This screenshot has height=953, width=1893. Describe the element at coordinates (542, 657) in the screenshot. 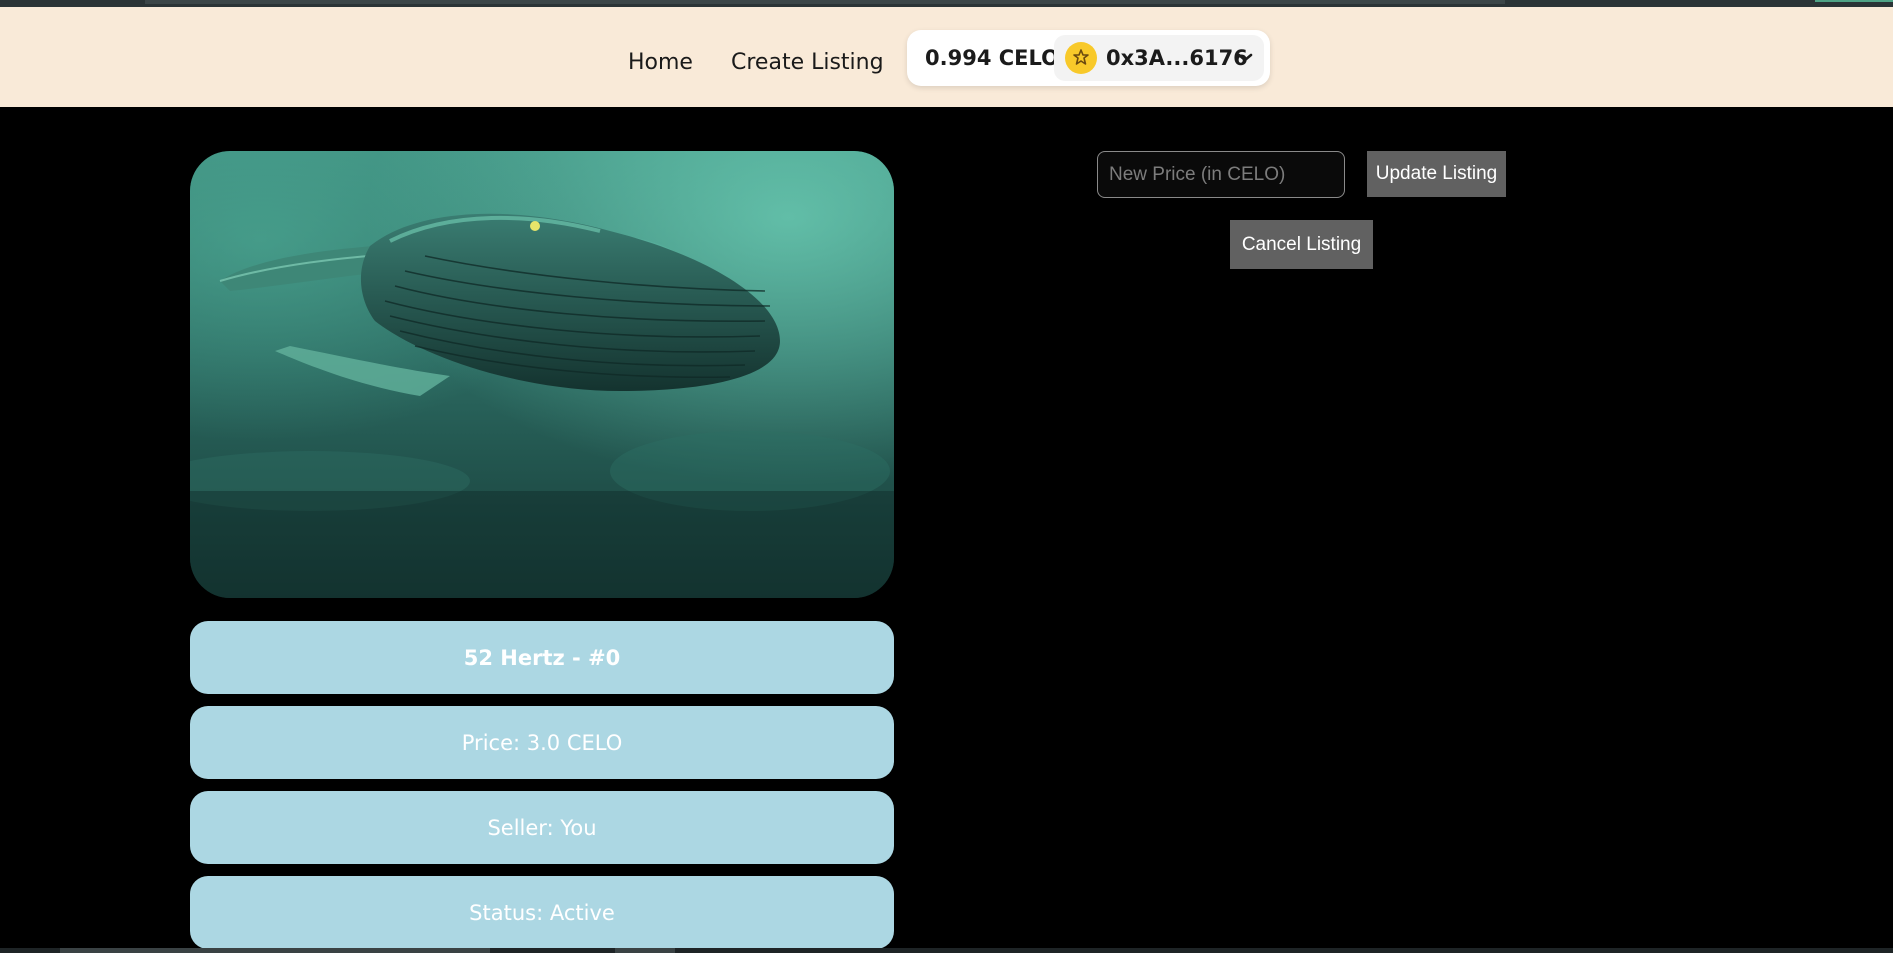

I see `nft-name-card: 52 Hertz - #0` at that location.